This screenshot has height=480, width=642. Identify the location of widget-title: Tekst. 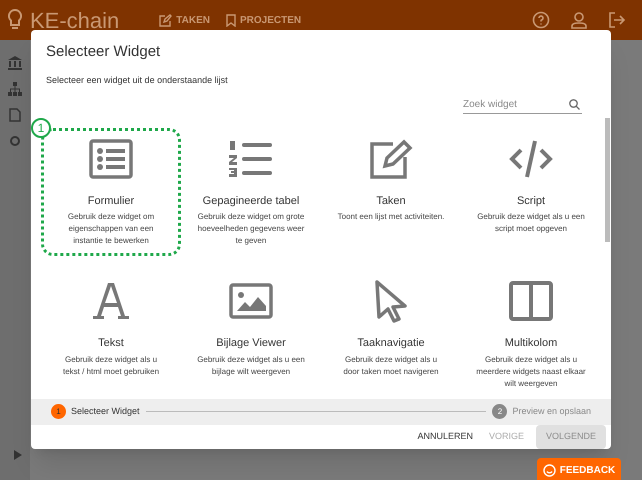
(111, 343).